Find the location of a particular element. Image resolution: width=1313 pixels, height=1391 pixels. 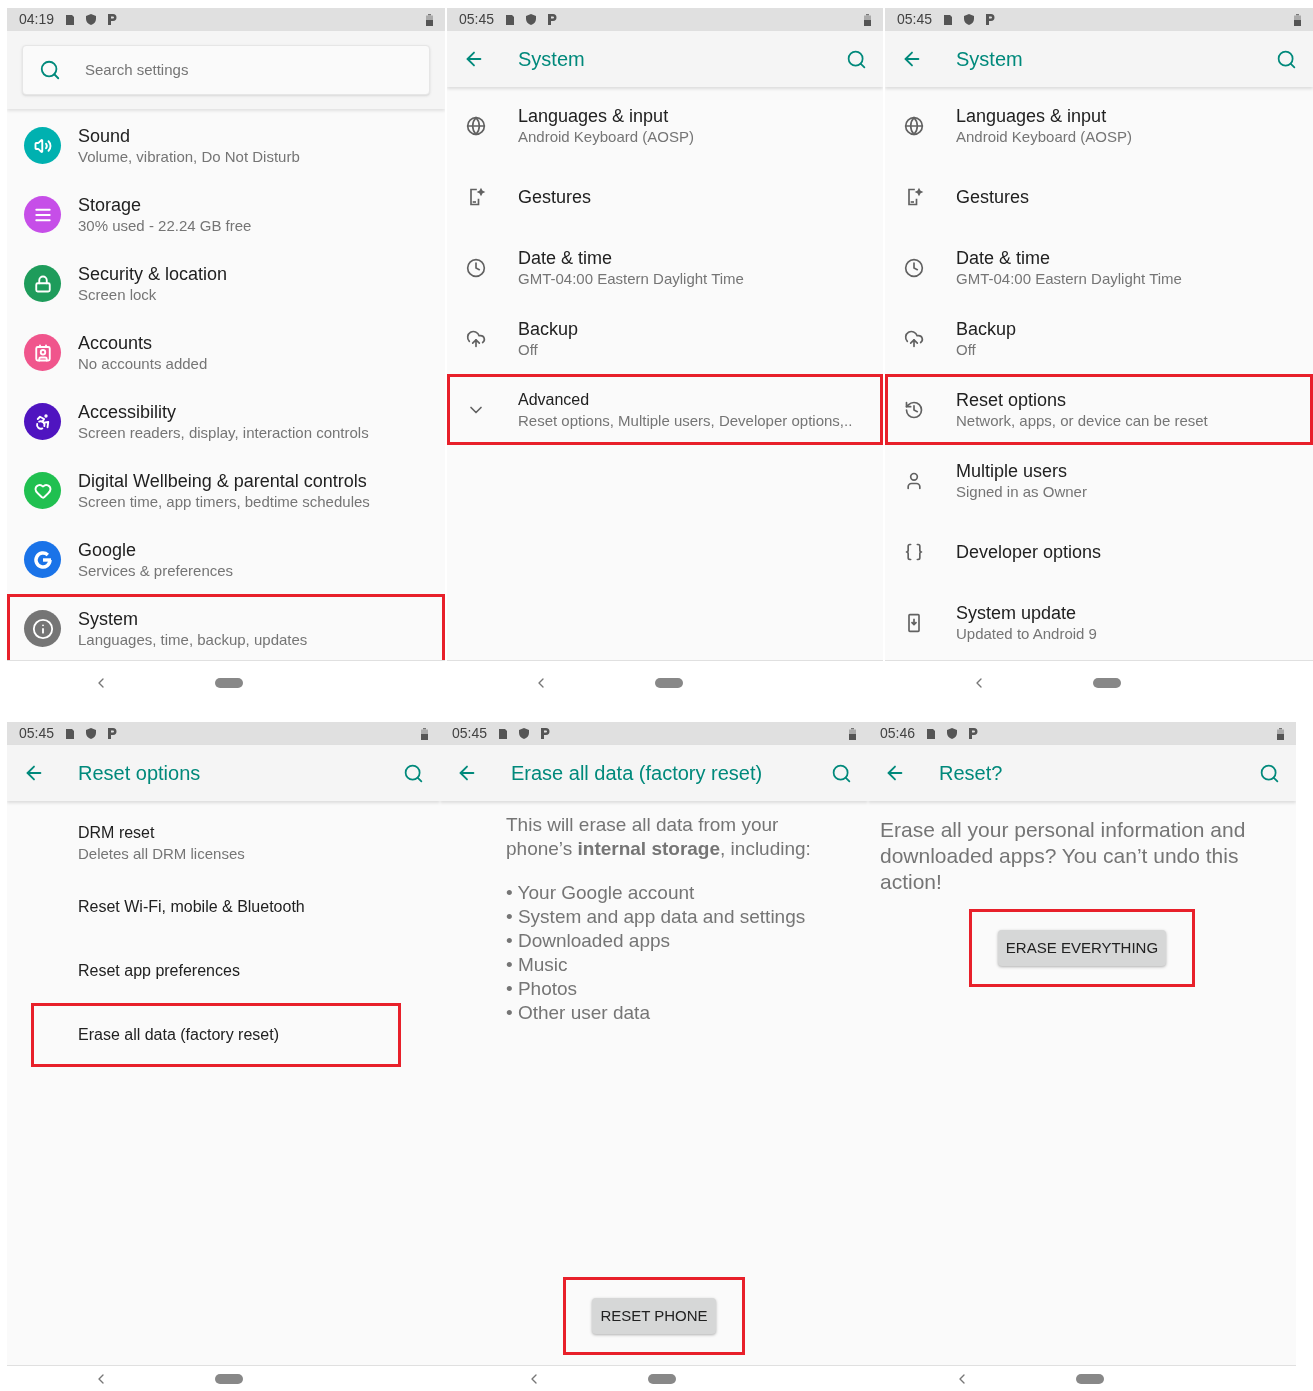

settings-item: Security & location Screen lock is located at coordinates (226, 283).